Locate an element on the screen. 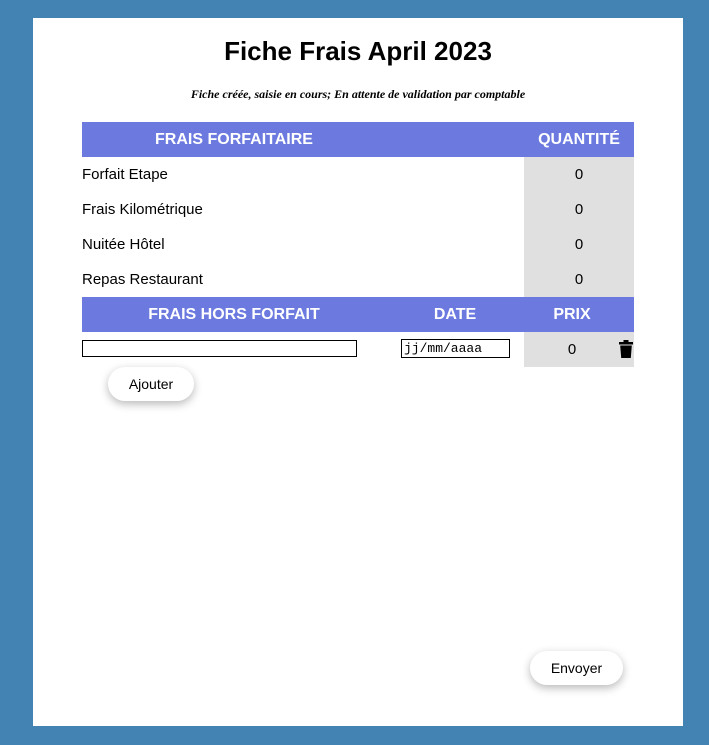  price-header: PRIX is located at coordinates (572, 314).